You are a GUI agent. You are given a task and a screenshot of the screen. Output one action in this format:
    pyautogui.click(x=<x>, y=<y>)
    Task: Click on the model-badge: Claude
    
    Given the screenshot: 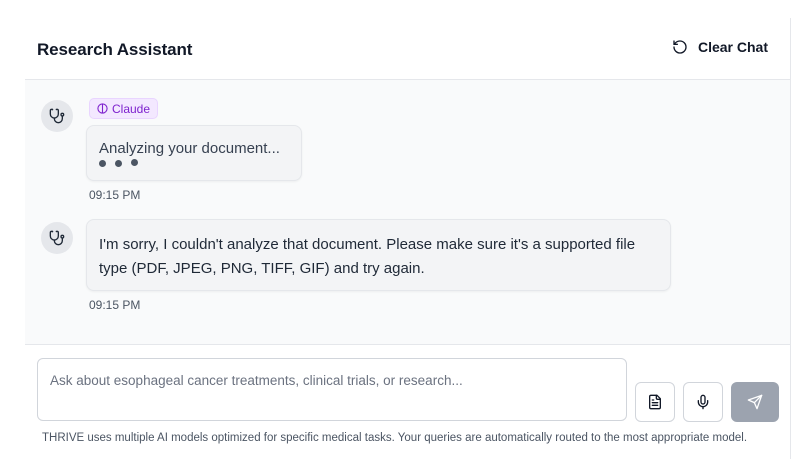 What is the action you would take?
    pyautogui.click(x=124, y=108)
    